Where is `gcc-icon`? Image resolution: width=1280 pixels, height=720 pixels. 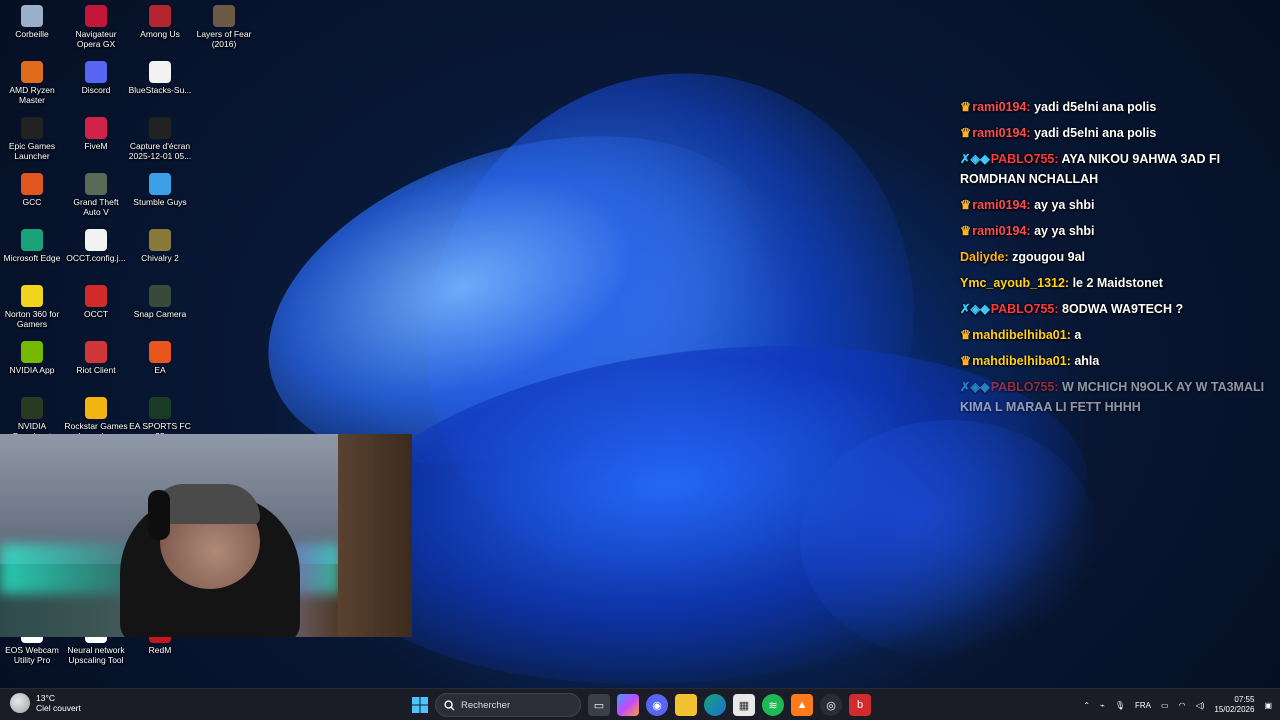
gcc-icon is located at coordinates (32, 184).